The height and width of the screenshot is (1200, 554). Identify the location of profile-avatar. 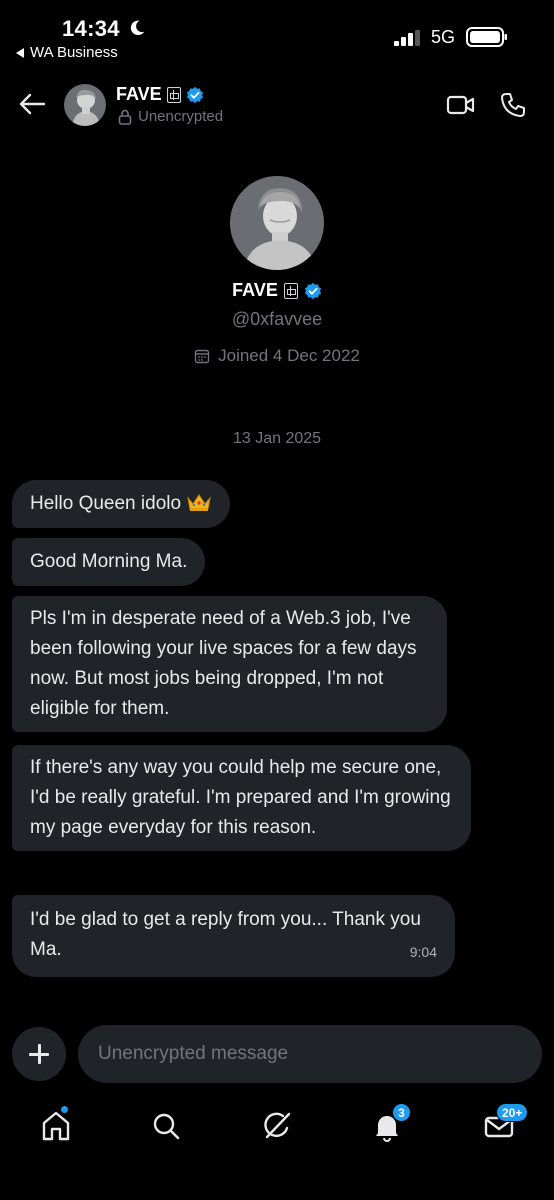
(277, 223).